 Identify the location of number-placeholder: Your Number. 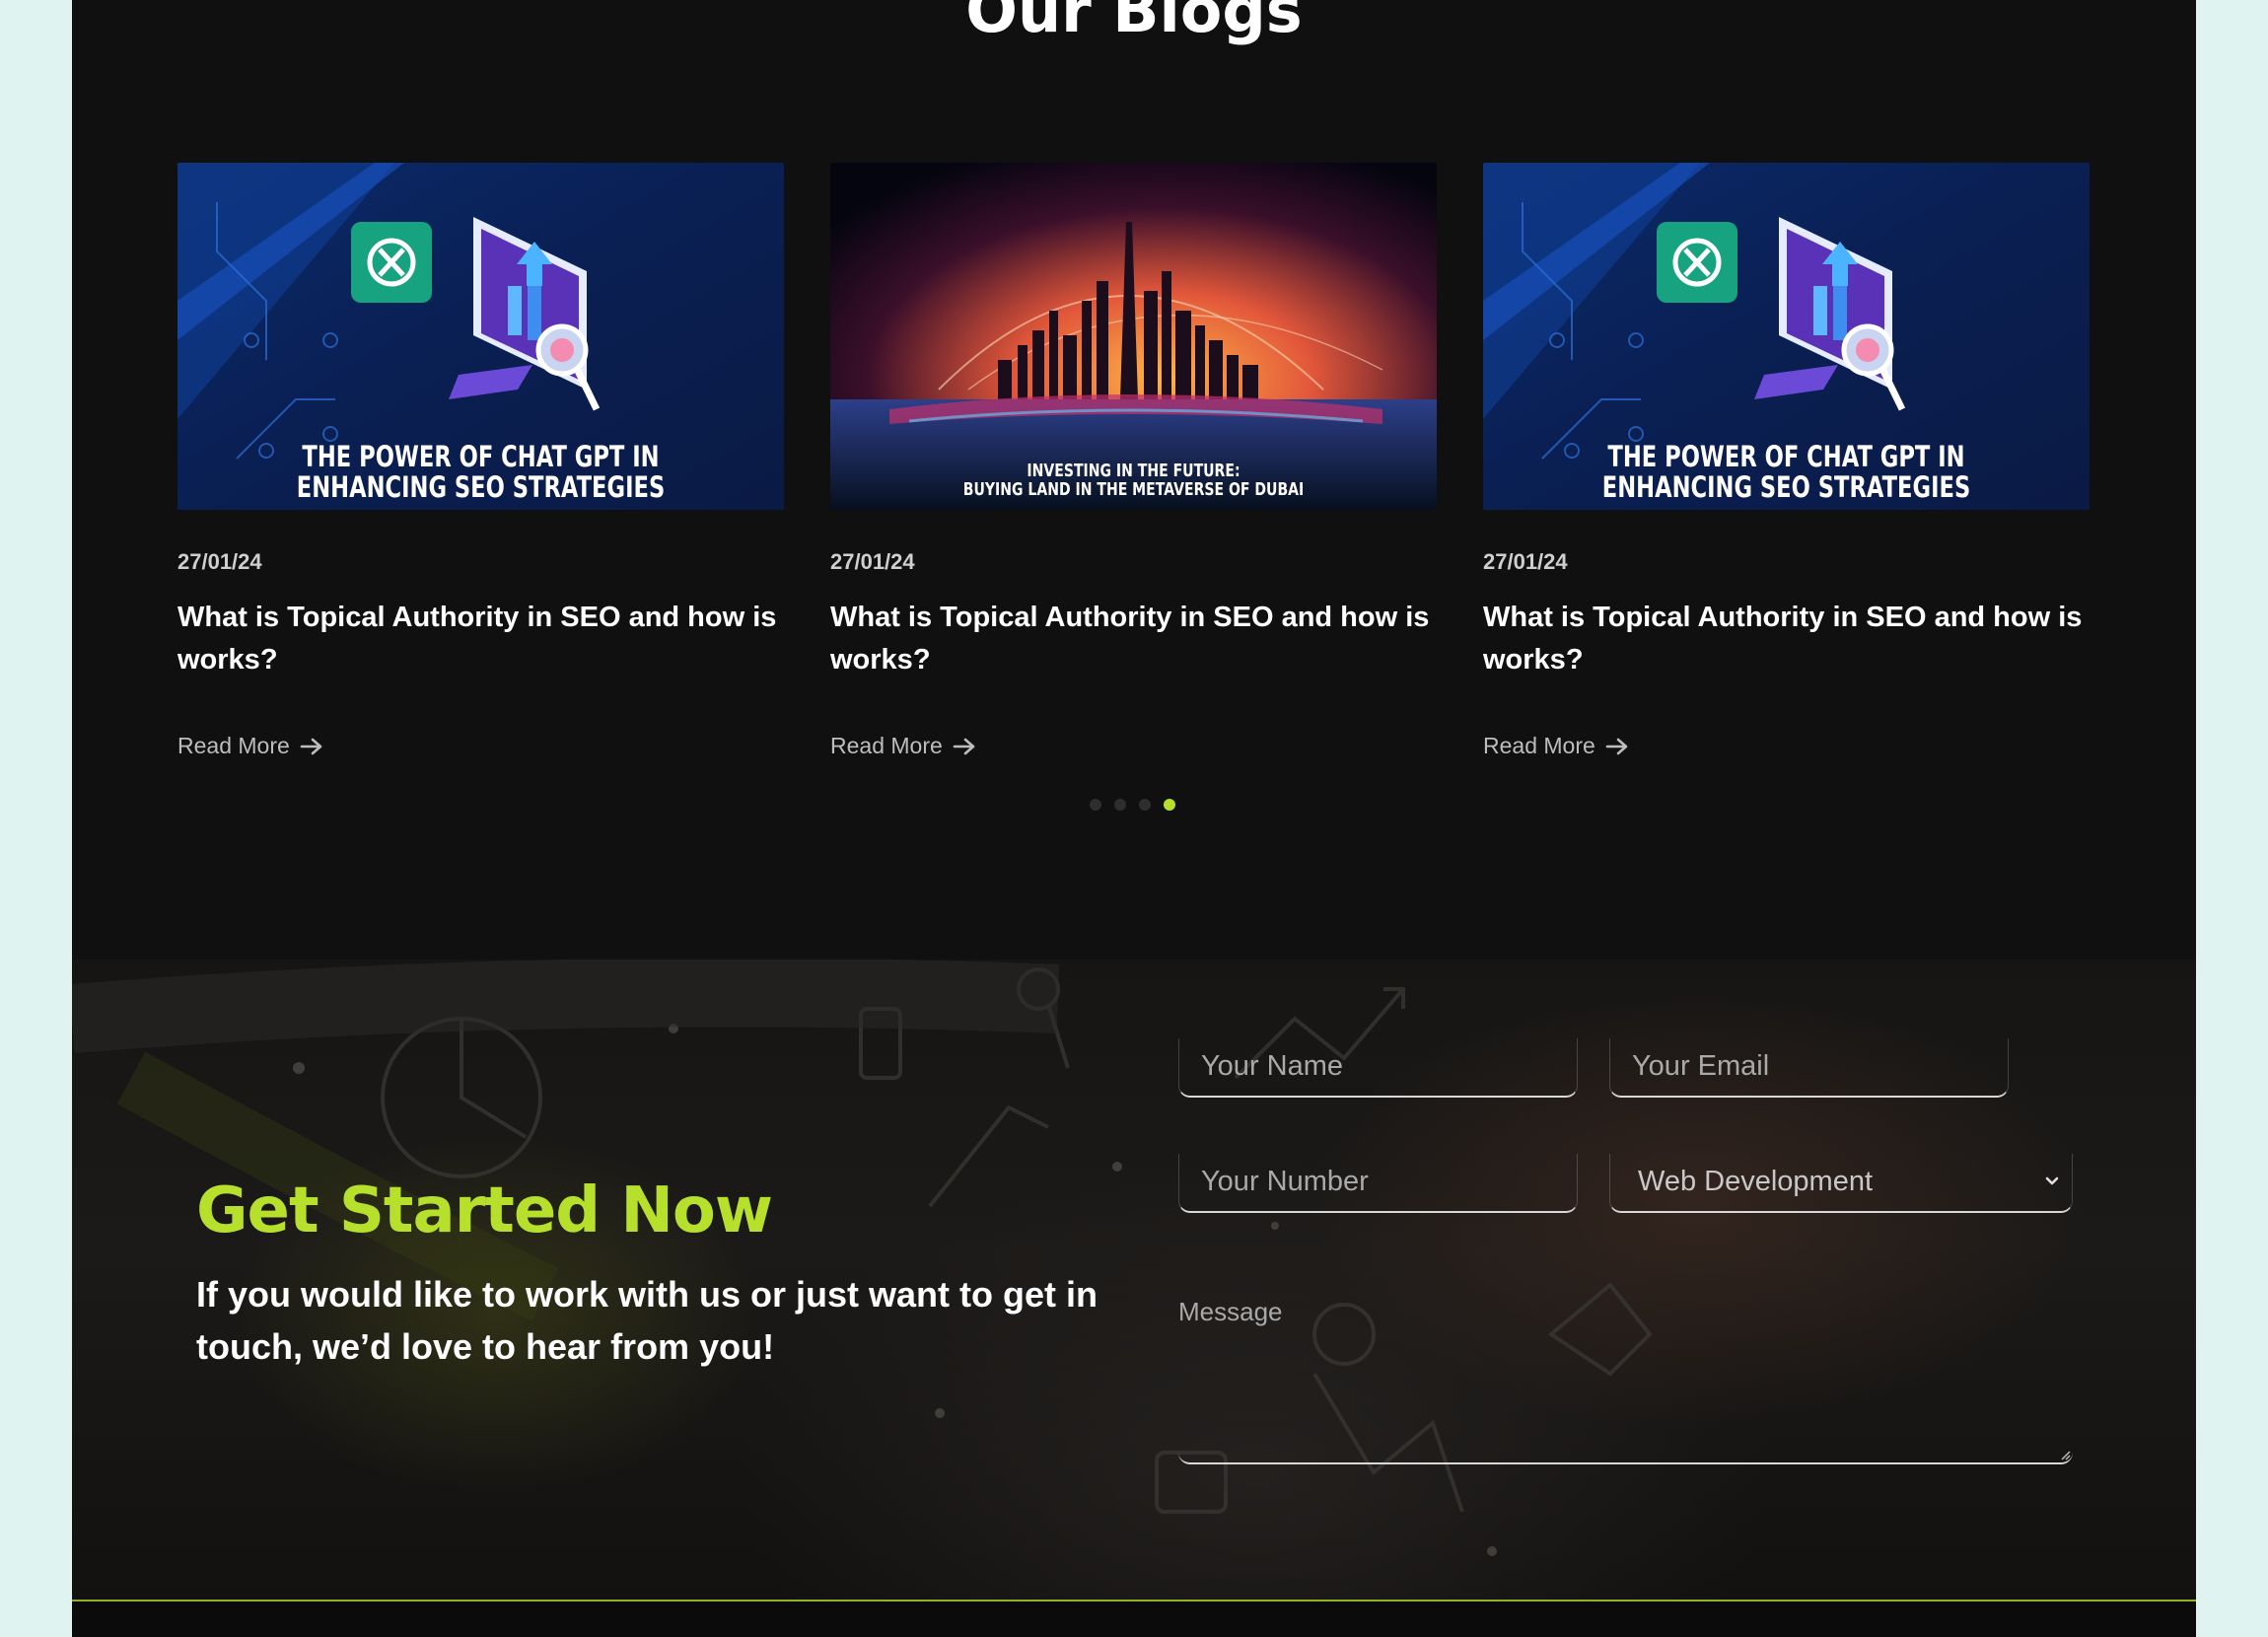
(1285, 1181).